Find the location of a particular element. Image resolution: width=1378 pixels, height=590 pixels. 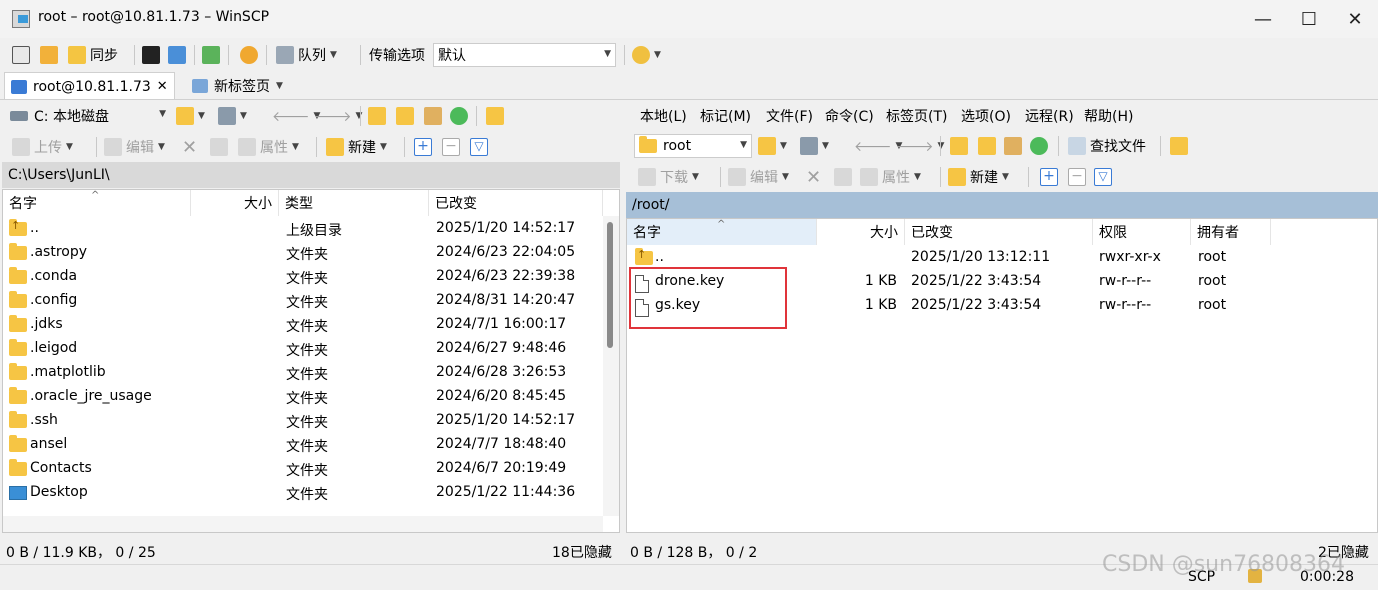

menu-local: 本地(L) is located at coordinates (663, 116).